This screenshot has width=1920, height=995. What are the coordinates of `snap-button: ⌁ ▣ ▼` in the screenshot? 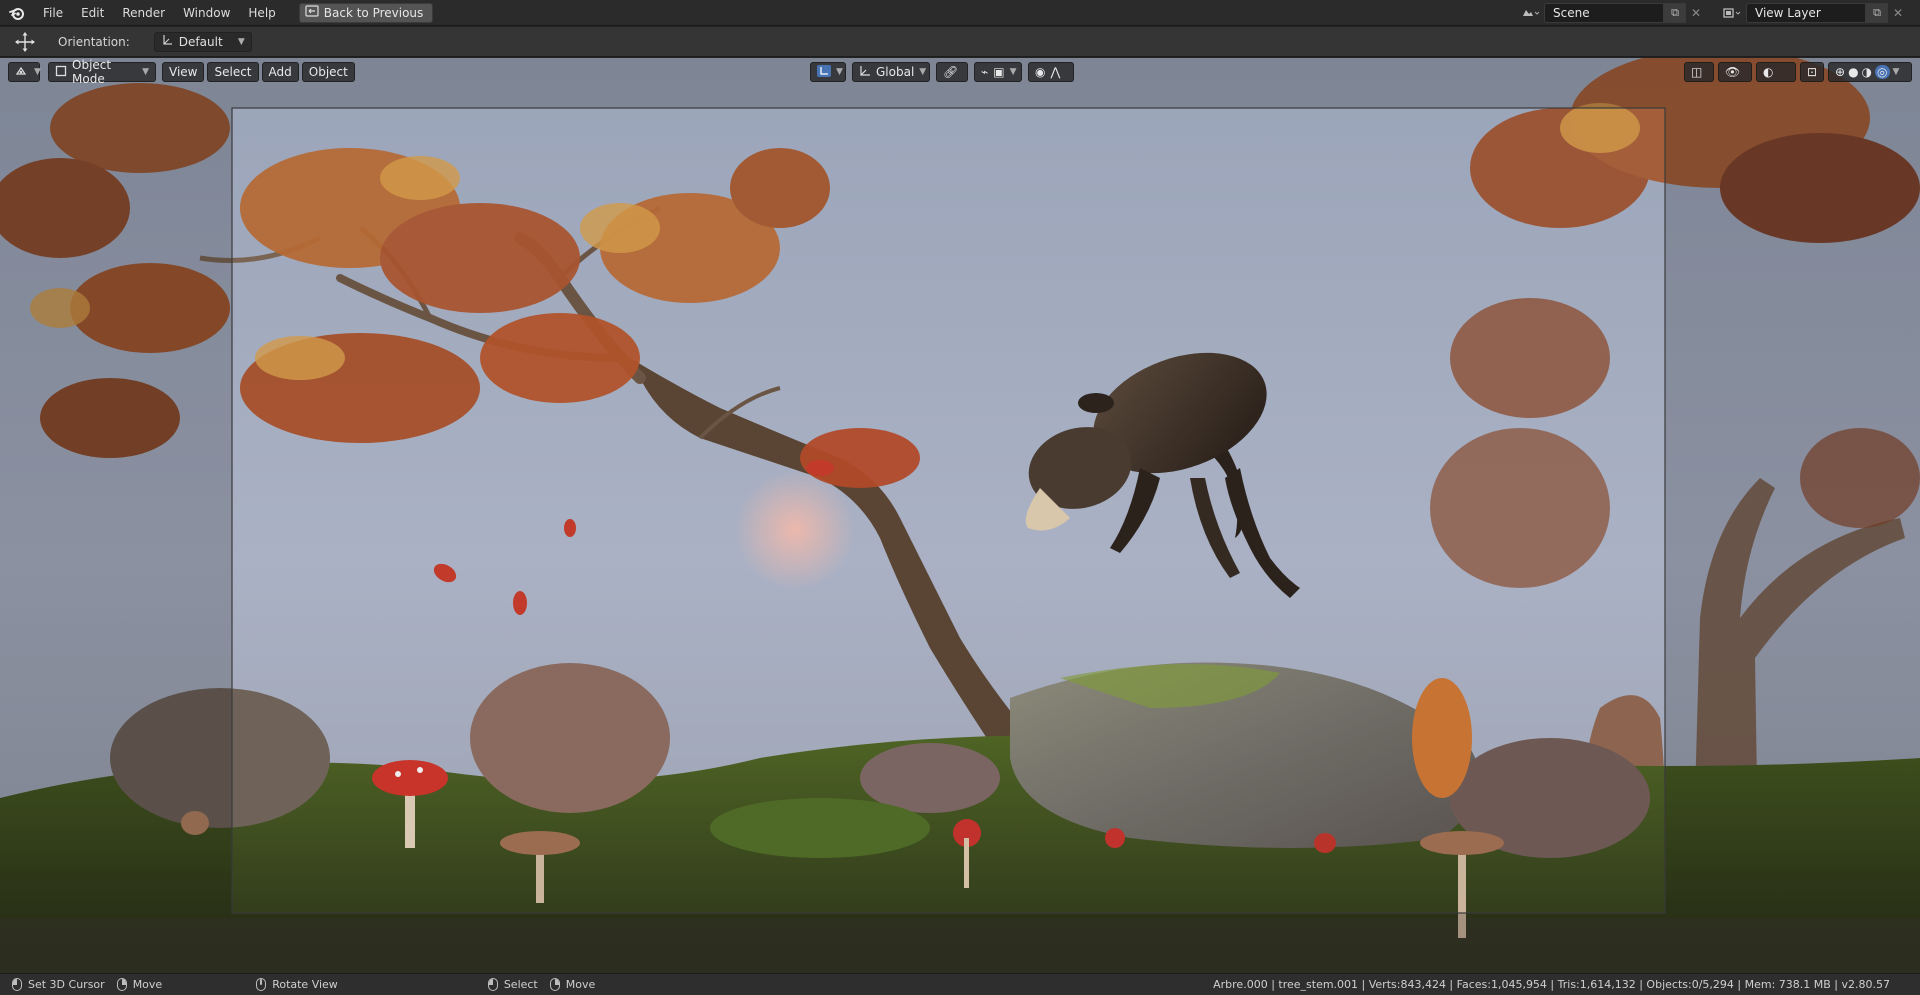 It's located at (998, 72).